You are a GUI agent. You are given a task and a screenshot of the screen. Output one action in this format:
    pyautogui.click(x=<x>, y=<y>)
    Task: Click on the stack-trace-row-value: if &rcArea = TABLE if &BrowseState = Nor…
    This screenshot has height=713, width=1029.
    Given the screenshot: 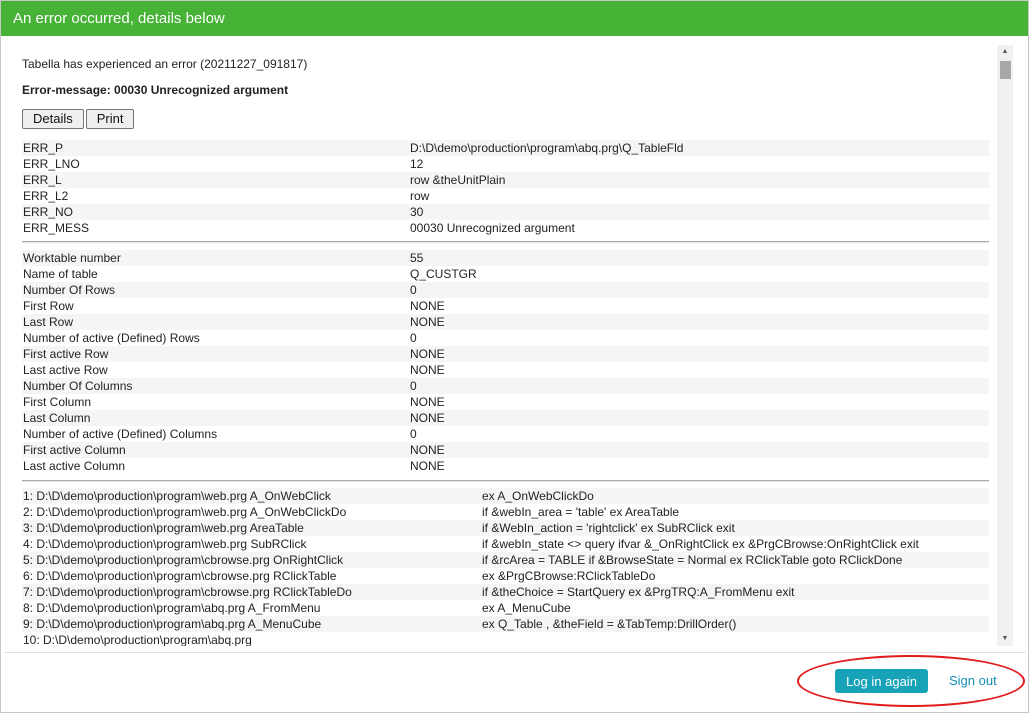 What is the action you would take?
    pyautogui.click(x=735, y=560)
    